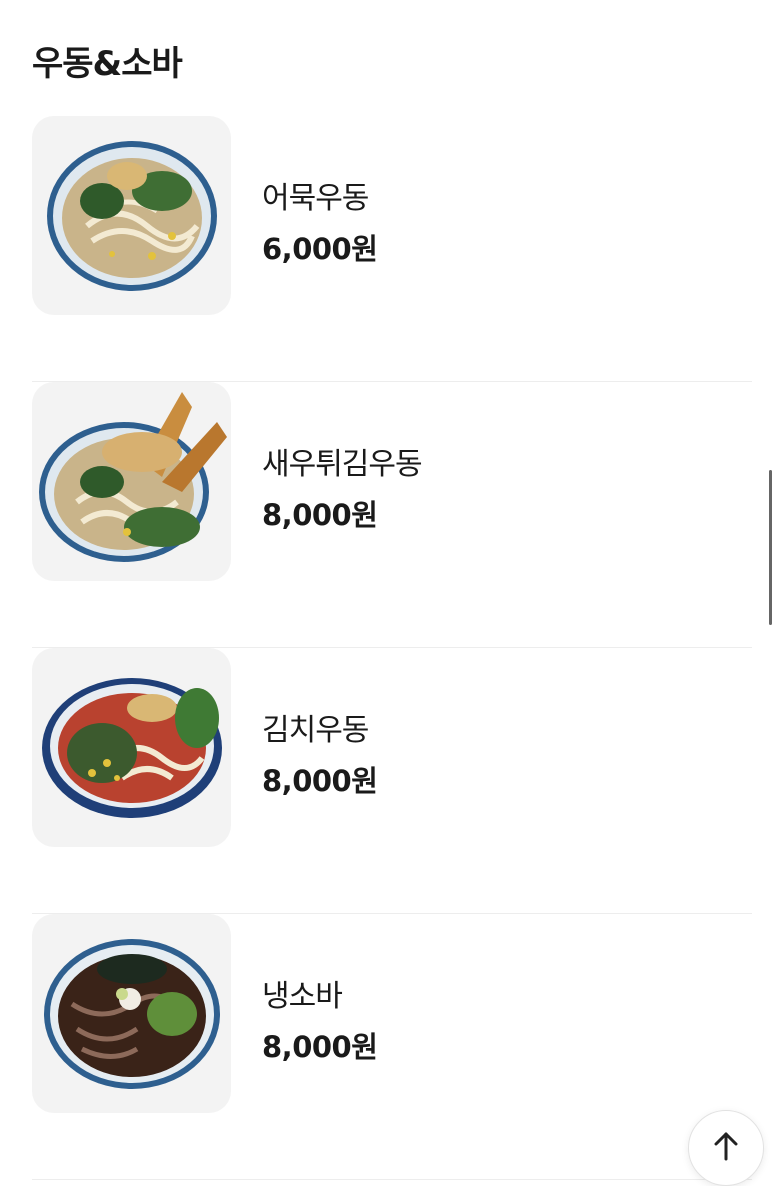  What do you see at coordinates (107, 64) in the screenshot?
I see `section-title: 우동&소바` at bounding box center [107, 64].